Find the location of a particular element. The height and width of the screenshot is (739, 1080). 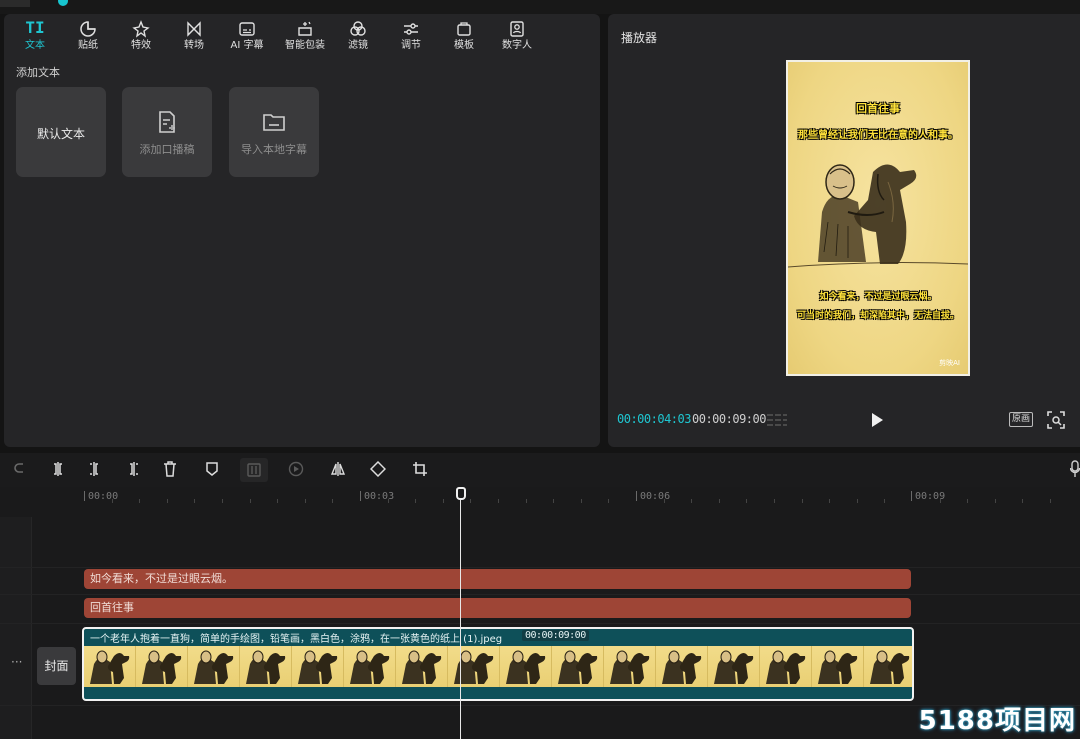

tab-text: TI 文本 is located at coordinates (35, 38).